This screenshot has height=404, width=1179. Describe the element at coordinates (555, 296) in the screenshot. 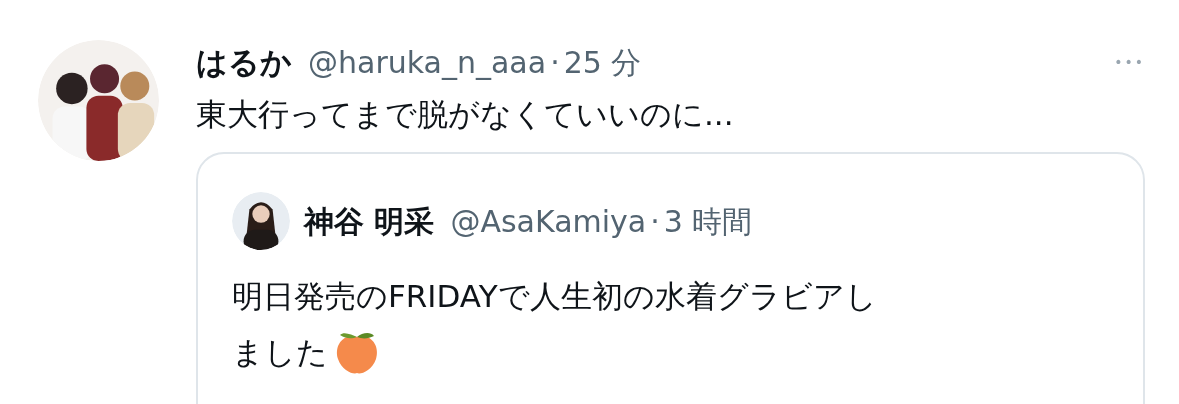

I see `tweet-text: 明日発売のFRIDAYで人生初の水着グラビアし` at that location.